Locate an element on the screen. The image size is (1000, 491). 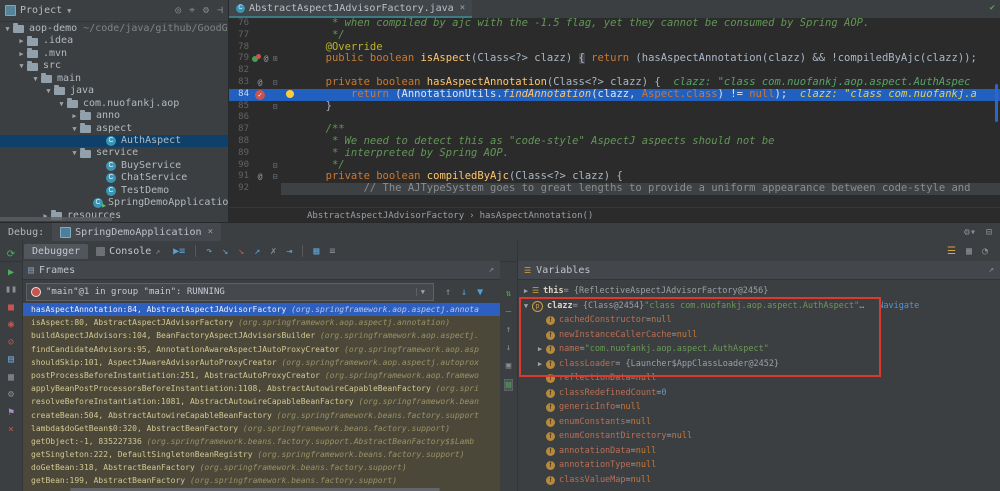
frame-down-icon: ↓ is located at coordinates (464, 292).